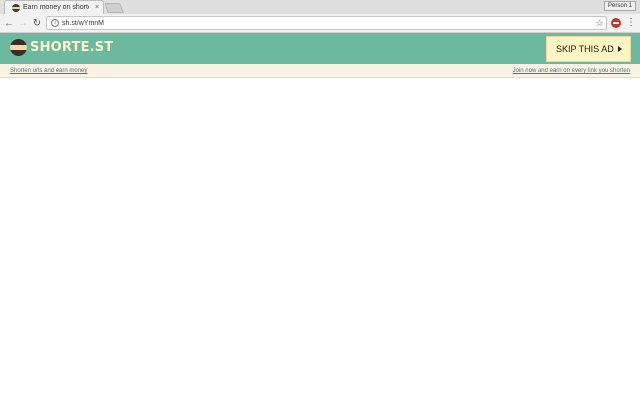 The width and height of the screenshot is (640, 400). What do you see at coordinates (48, 71) in the screenshot?
I see `shorten-urls-link: Shorten urls and earn money` at bounding box center [48, 71].